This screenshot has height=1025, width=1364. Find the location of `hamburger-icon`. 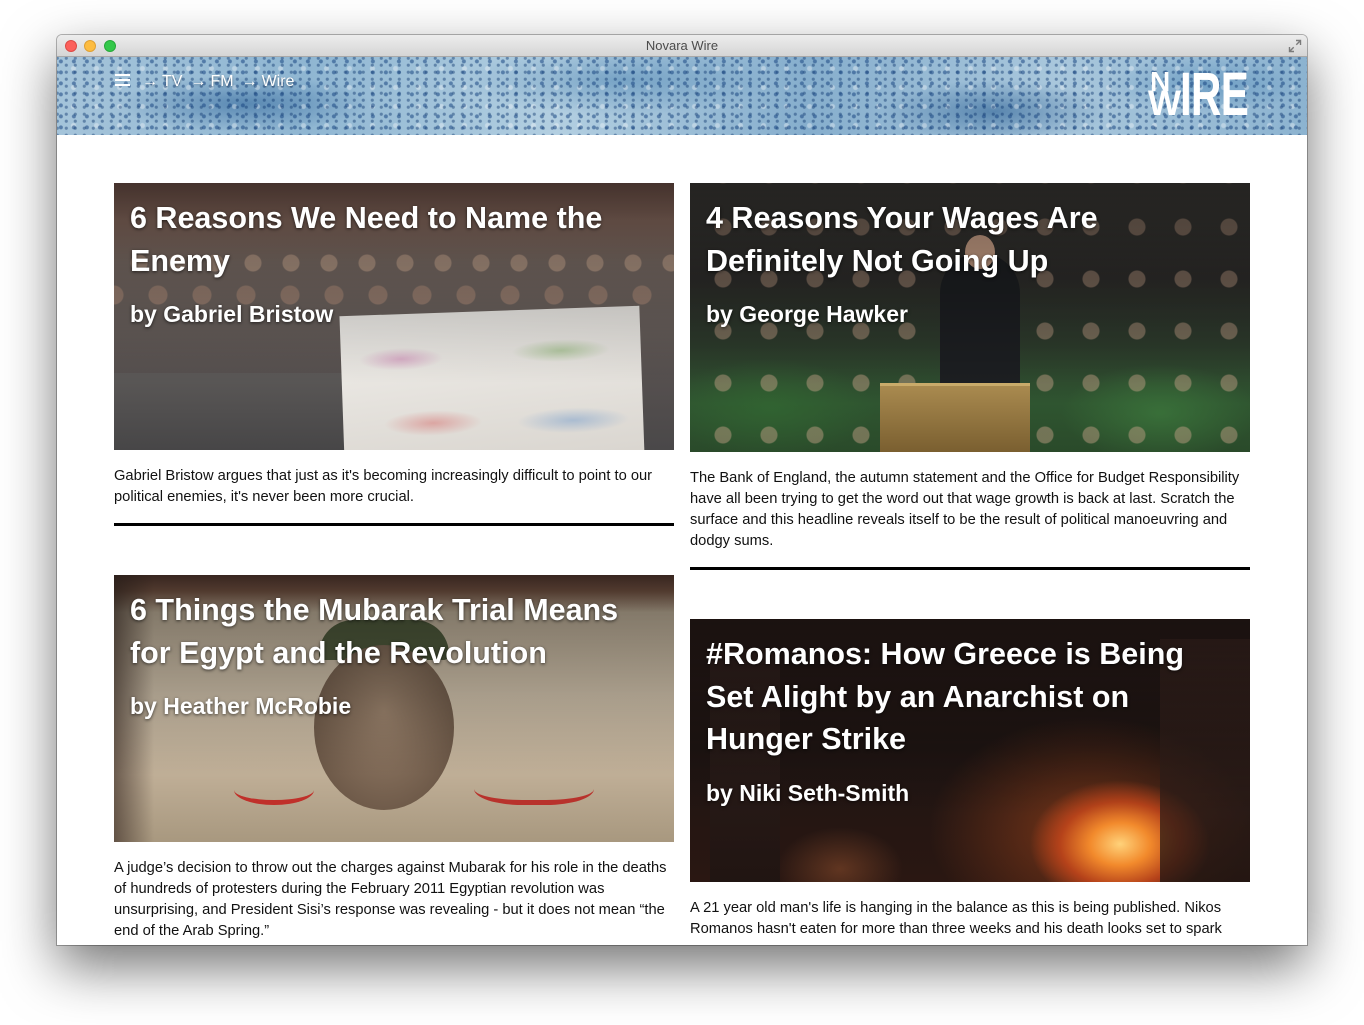

hamburger-icon is located at coordinates (122, 80).